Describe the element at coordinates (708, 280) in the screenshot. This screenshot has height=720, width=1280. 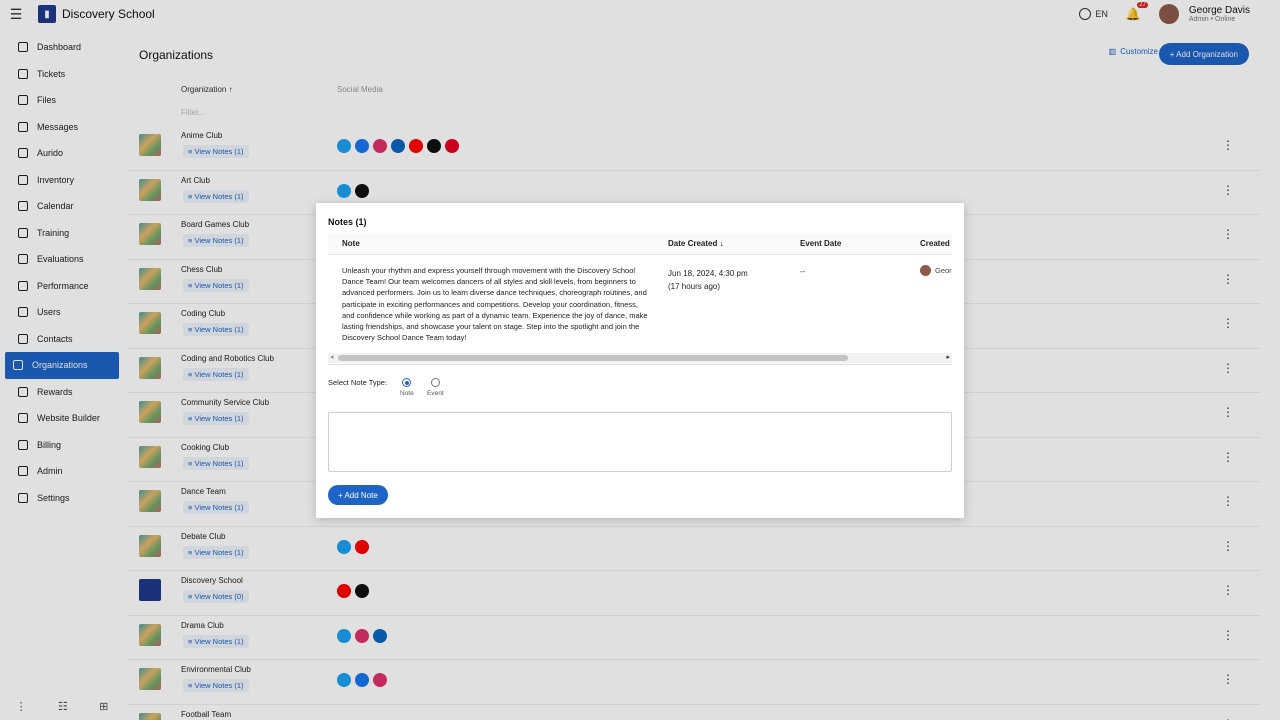
I see `note-date: Jun 18, 2024, 4:30 pm (17 hours ago)` at that location.